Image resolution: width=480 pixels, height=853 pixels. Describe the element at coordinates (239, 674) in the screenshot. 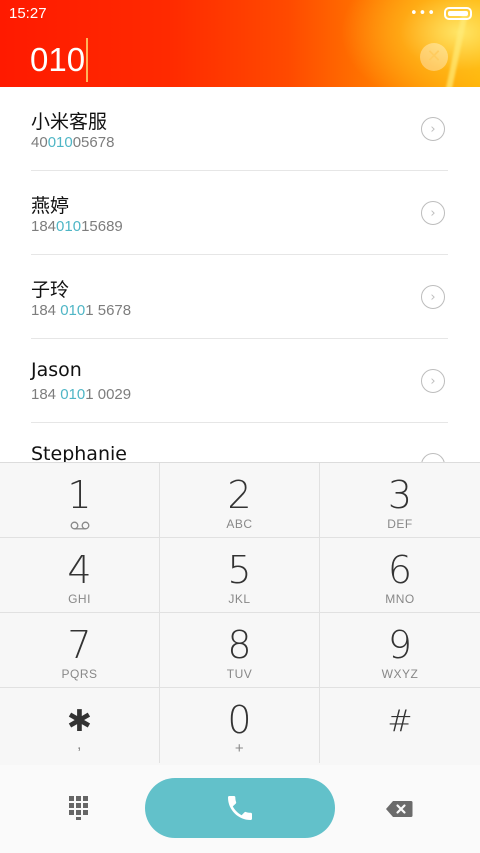

I see `key-letters: TUV` at that location.